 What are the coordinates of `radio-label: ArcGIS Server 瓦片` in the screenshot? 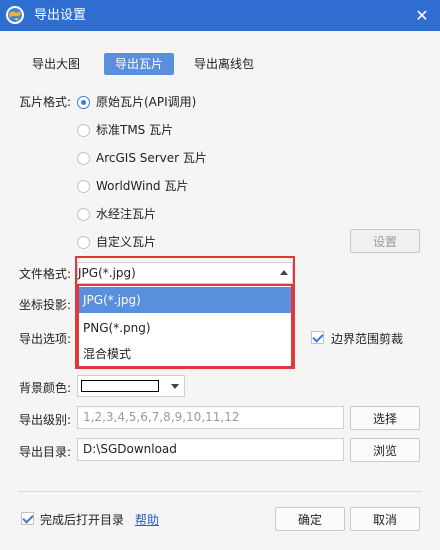 It's located at (151, 158).